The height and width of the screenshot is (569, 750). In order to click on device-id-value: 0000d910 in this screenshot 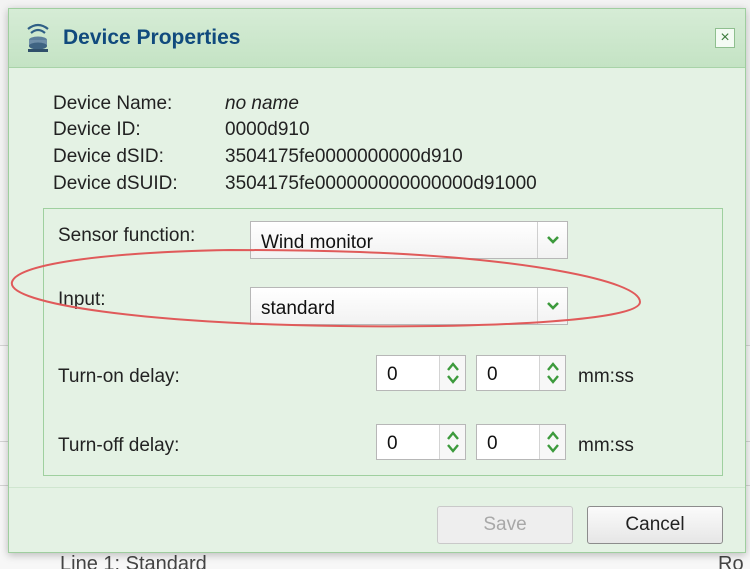, I will do `click(267, 129)`.